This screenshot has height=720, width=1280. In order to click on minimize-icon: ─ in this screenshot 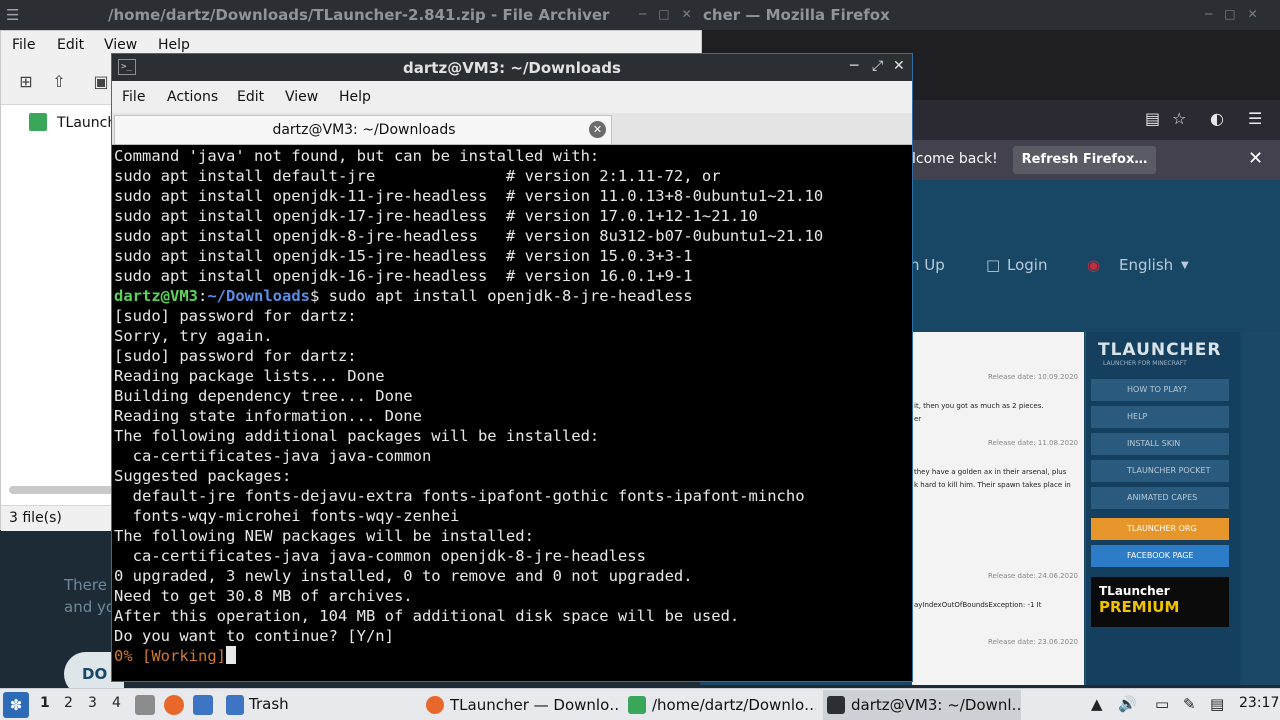, I will do `click(854, 66)`.